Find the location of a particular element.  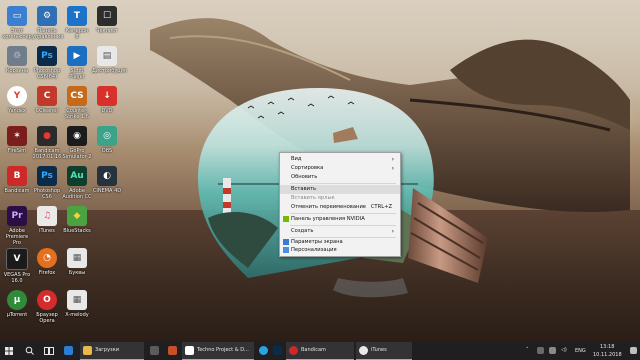

premiere-icon: Pr is located at coordinates (17, 216).